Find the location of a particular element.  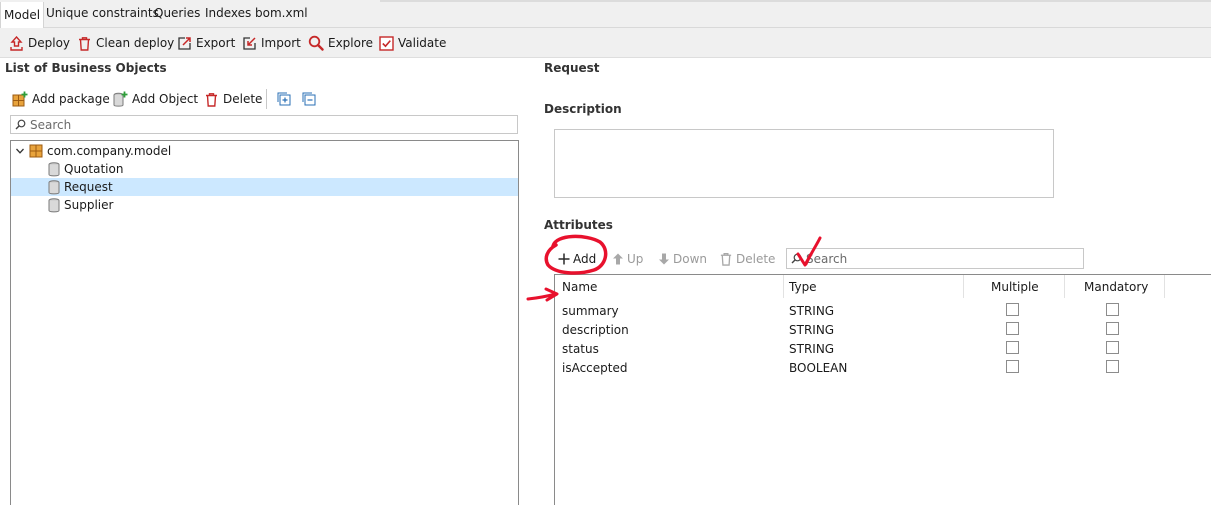

column-header-mandatory: Mandatory is located at coordinates (1116, 287).